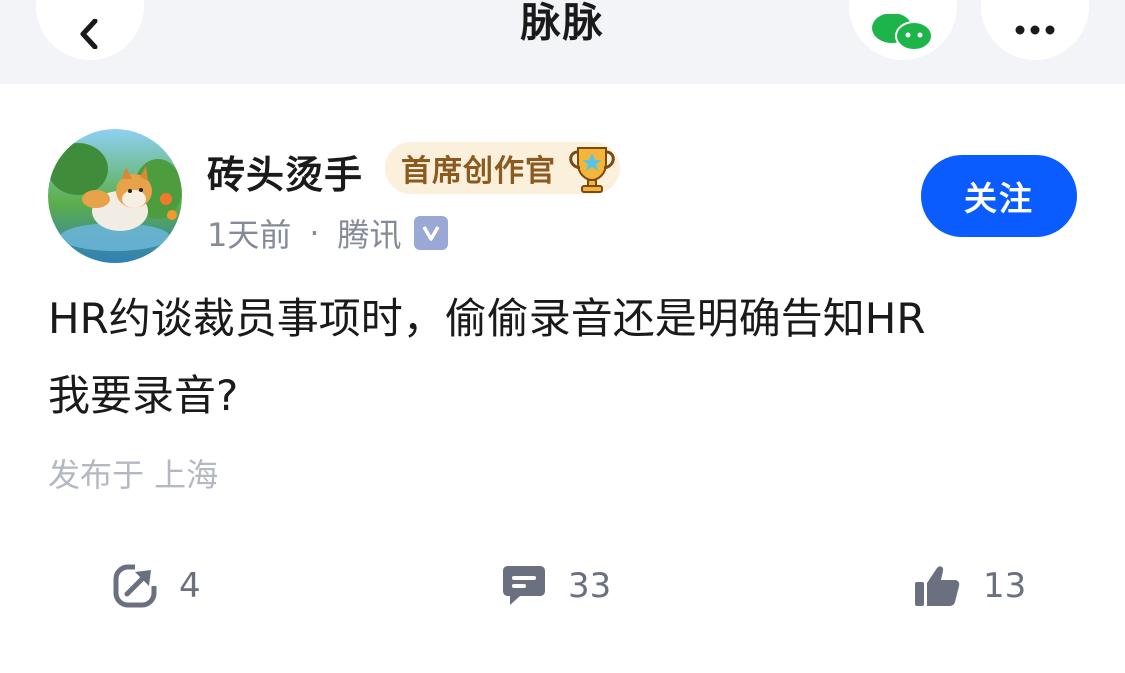 The height and width of the screenshot is (673, 1125). Describe the element at coordinates (143, 395) in the screenshot. I see `post-content-line: 我要录音?` at that location.